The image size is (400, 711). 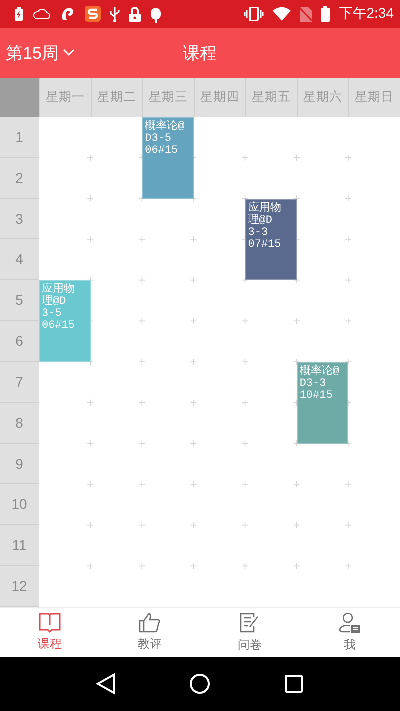 I want to click on course-info: 概率论@D3-5 06#15, so click(x=165, y=139).